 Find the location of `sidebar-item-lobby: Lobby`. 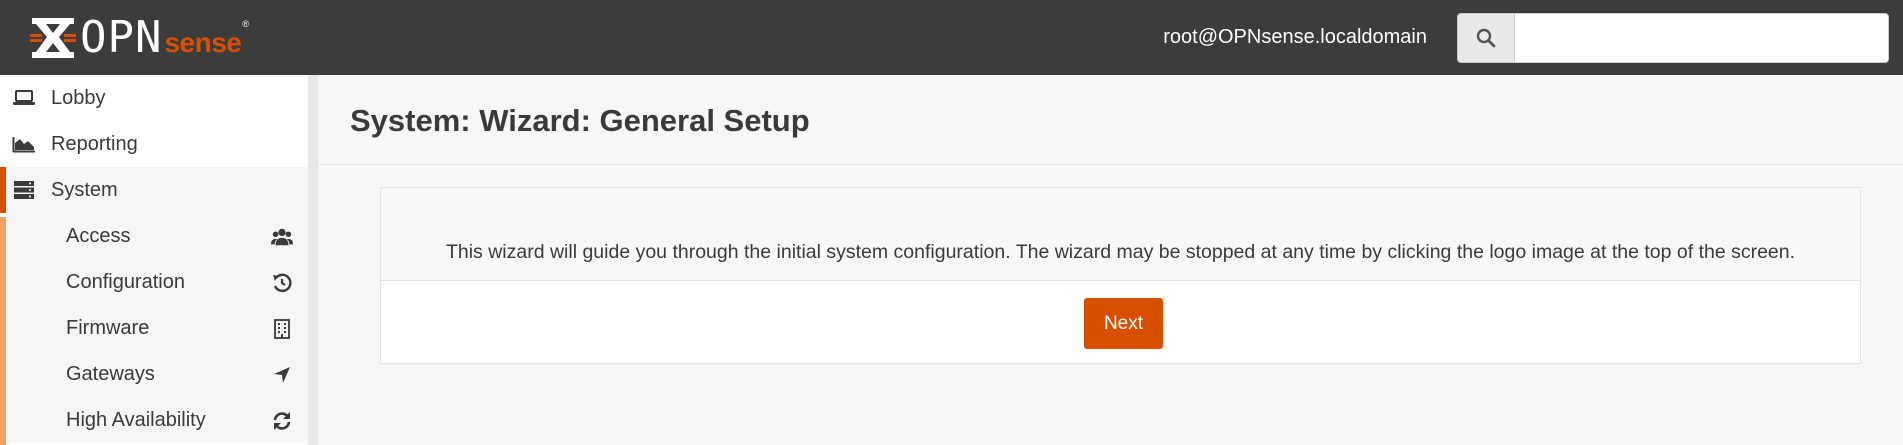

sidebar-item-lobby: Lobby is located at coordinates (154, 98).